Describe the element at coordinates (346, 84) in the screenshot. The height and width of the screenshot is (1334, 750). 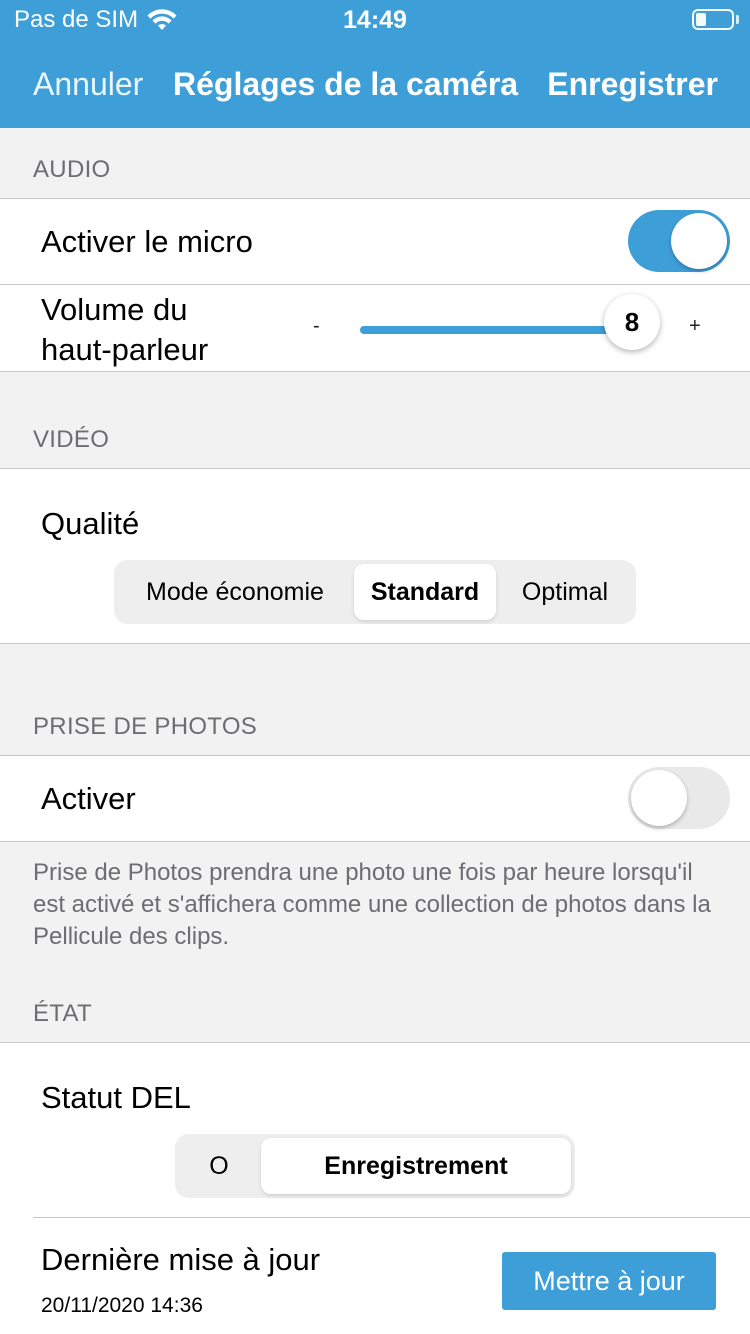
I see `page-title: Réglages de la caméra` at that location.